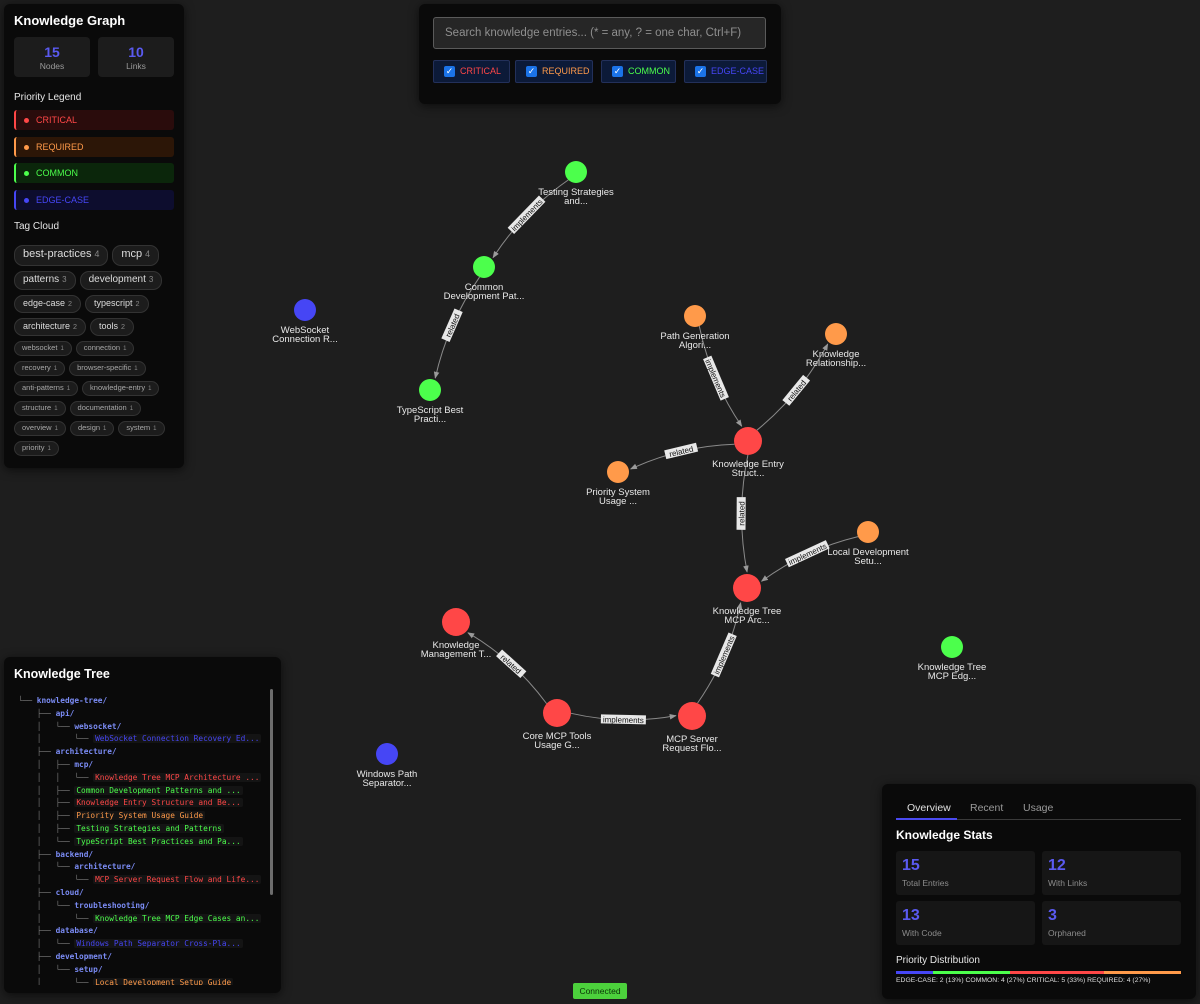  I want to click on tree-folder: ├── development/, so click(65, 957).